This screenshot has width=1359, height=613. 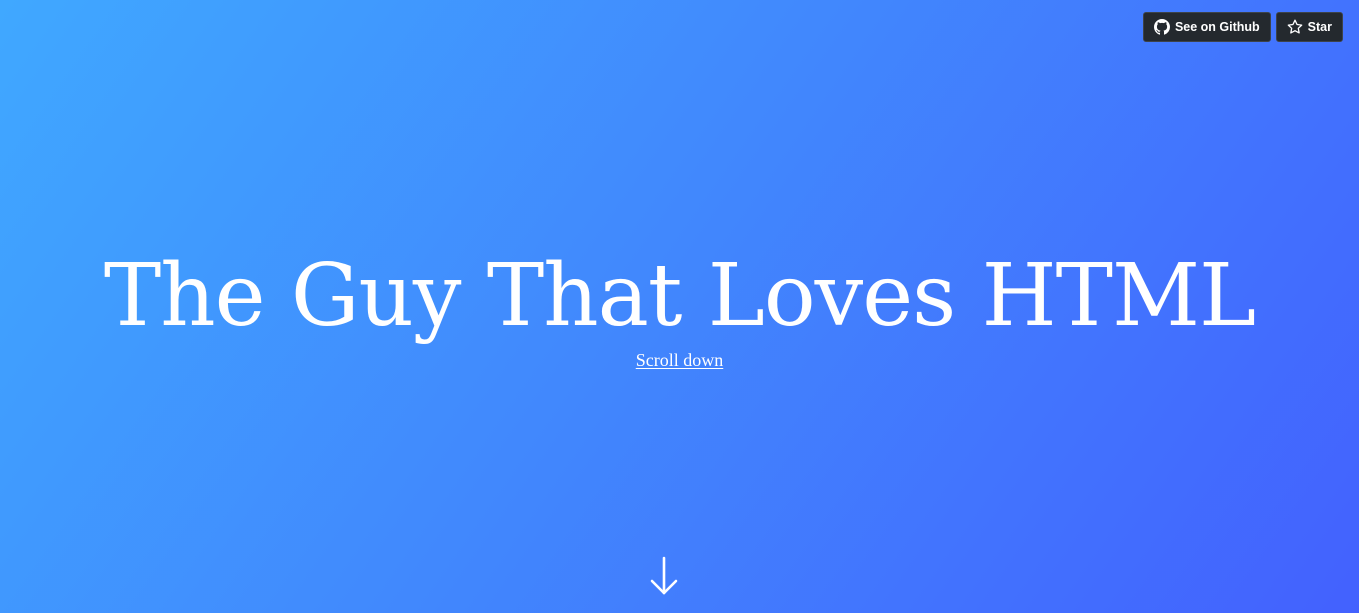 I want to click on scroll-down-link: Scroll down, so click(x=680, y=360).